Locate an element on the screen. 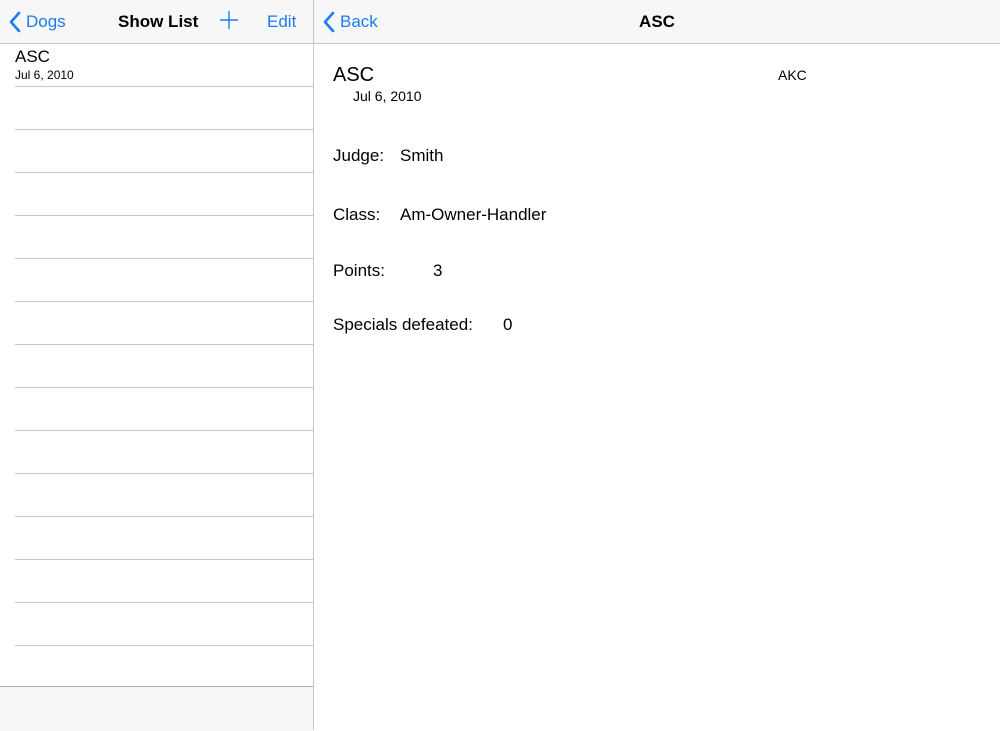  plus-icon is located at coordinates (229, 20).